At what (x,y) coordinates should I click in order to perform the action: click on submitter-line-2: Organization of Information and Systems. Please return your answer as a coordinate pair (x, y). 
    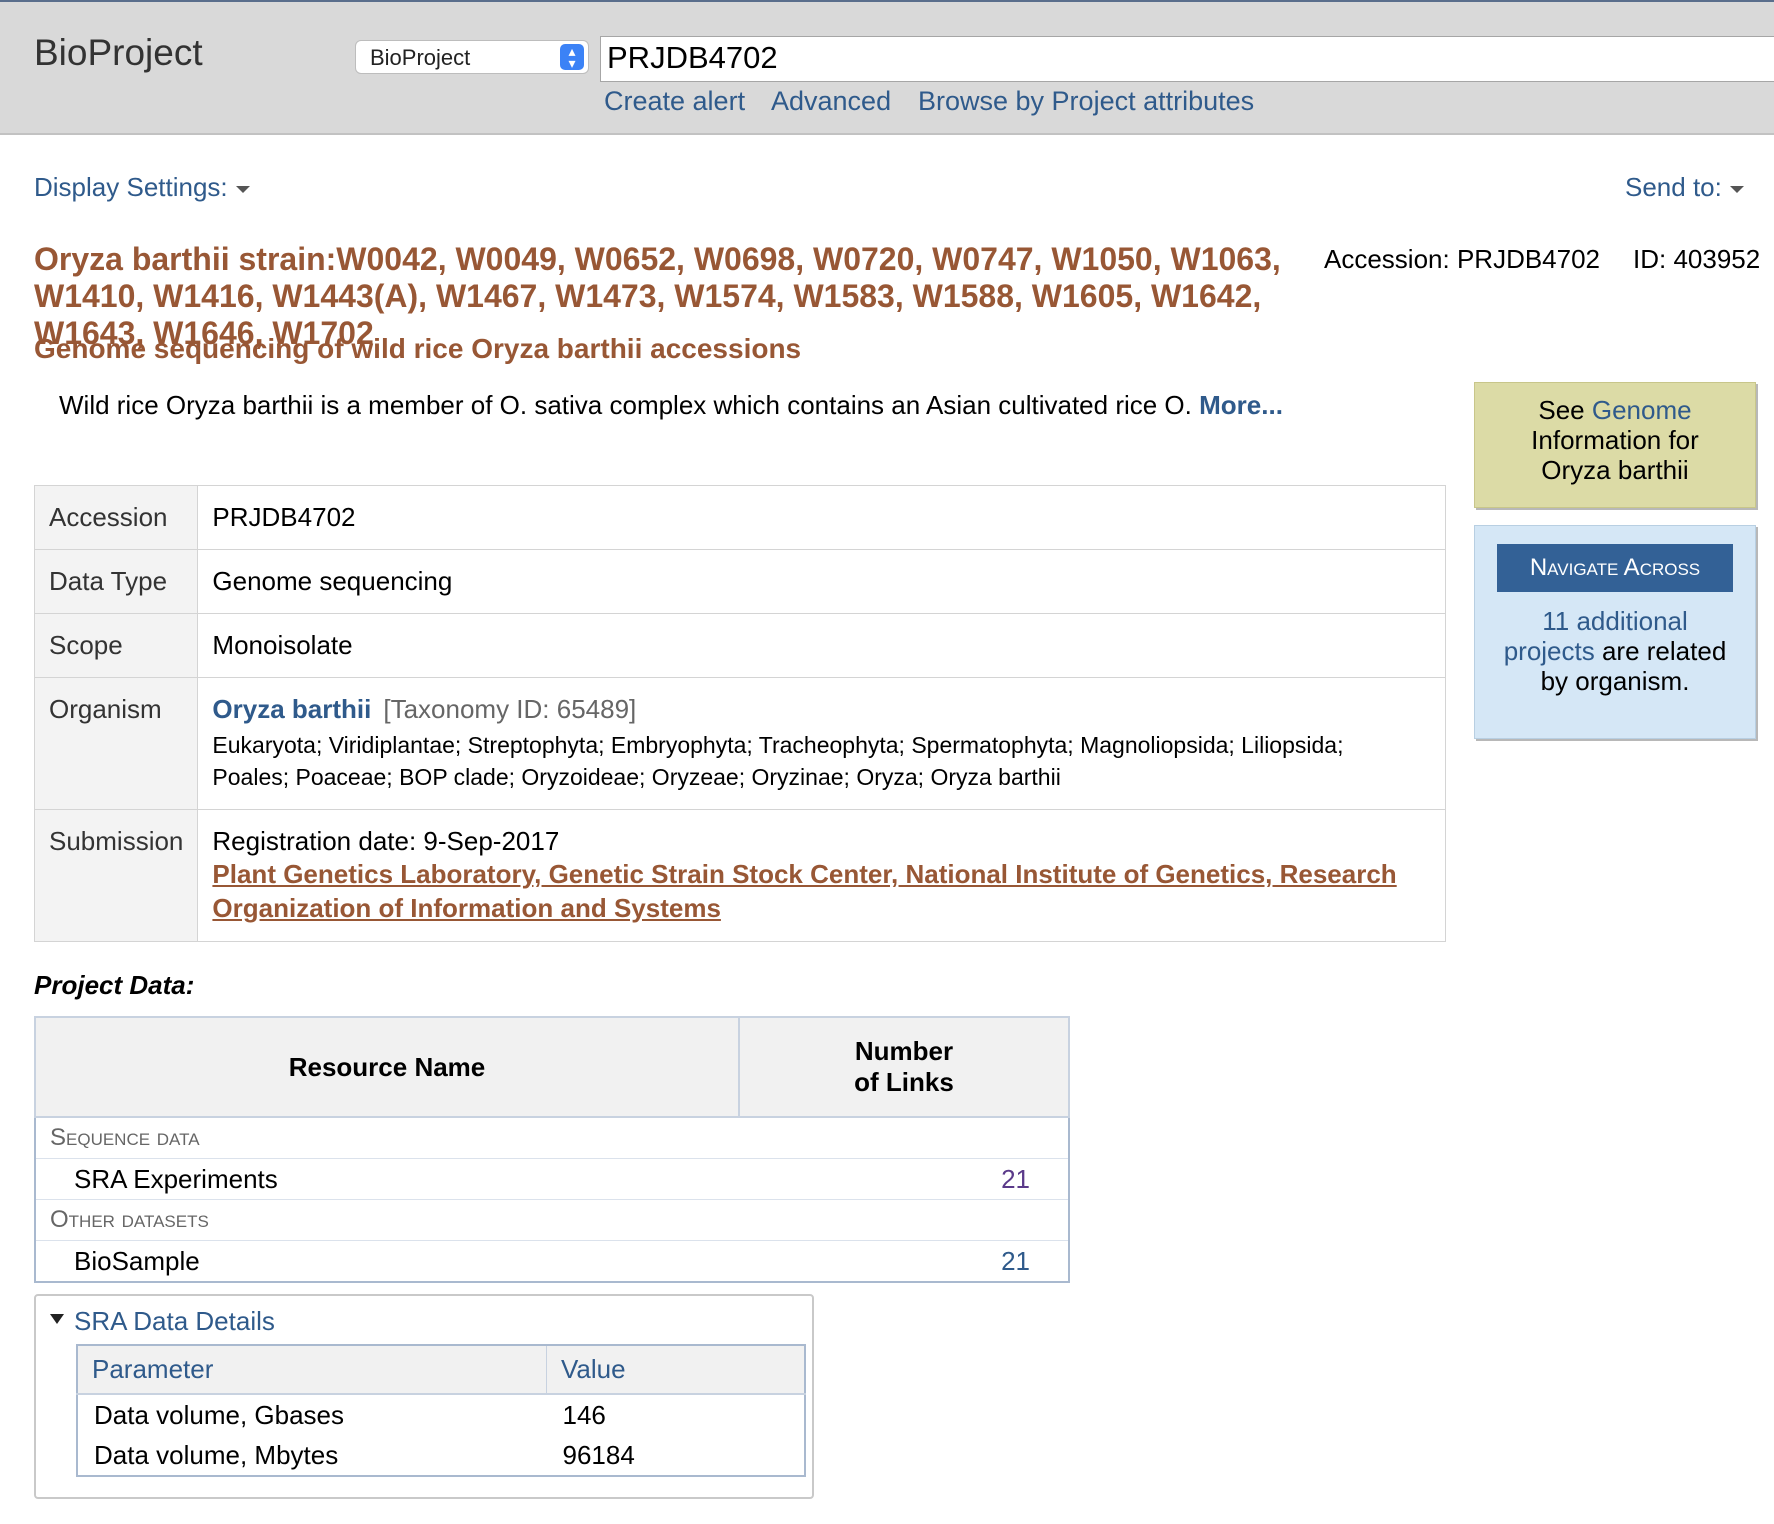
    Looking at the image, I should click on (466, 908).